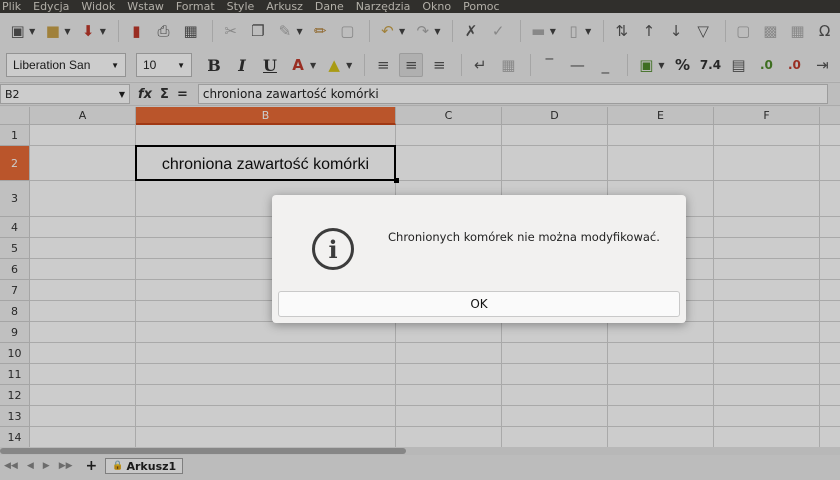 The image size is (840, 480). What do you see at coordinates (333, 249) in the screenshot?
I see `info-icon: i` at bounding box center [333, 249].